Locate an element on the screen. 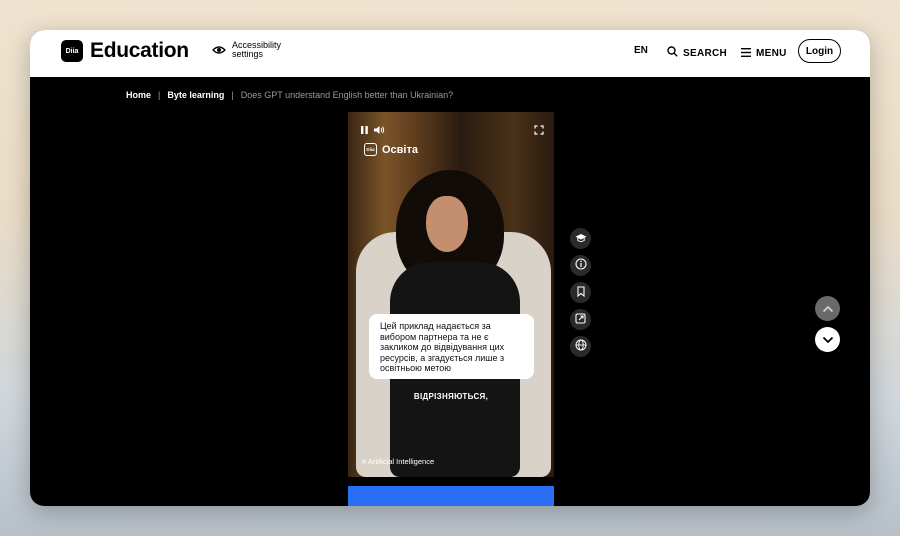  video-brand: Diia Освіта is located at coordinates (391, 149).